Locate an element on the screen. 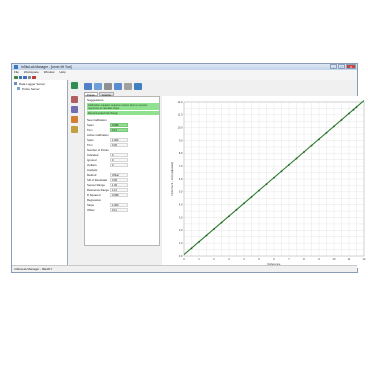 The width and height of the screenshot is (368, 368). row-value: 0.996 is located at coordinates (119, 124).